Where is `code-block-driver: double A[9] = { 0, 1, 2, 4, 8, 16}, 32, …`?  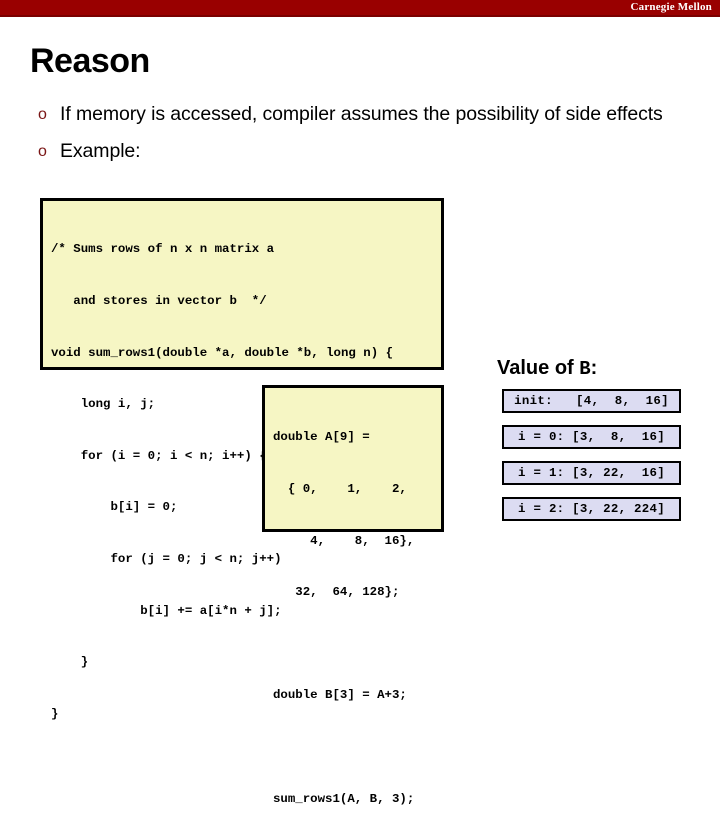 code-block-driver: double A[9] = { 0, 1, 2, 4, 8, 16}, 32, … is located at coordinates (353, 595).